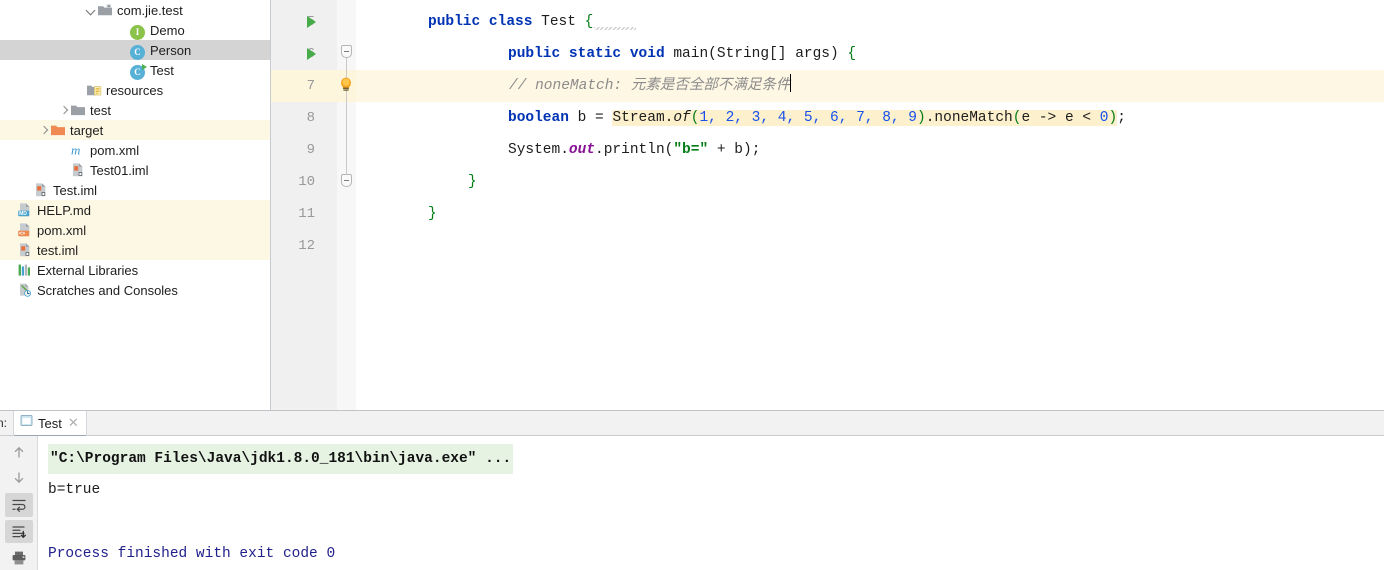 The height and width of the screenshot is (570, 1384). I want to click on brace-open-main: {, so click(852, 54).